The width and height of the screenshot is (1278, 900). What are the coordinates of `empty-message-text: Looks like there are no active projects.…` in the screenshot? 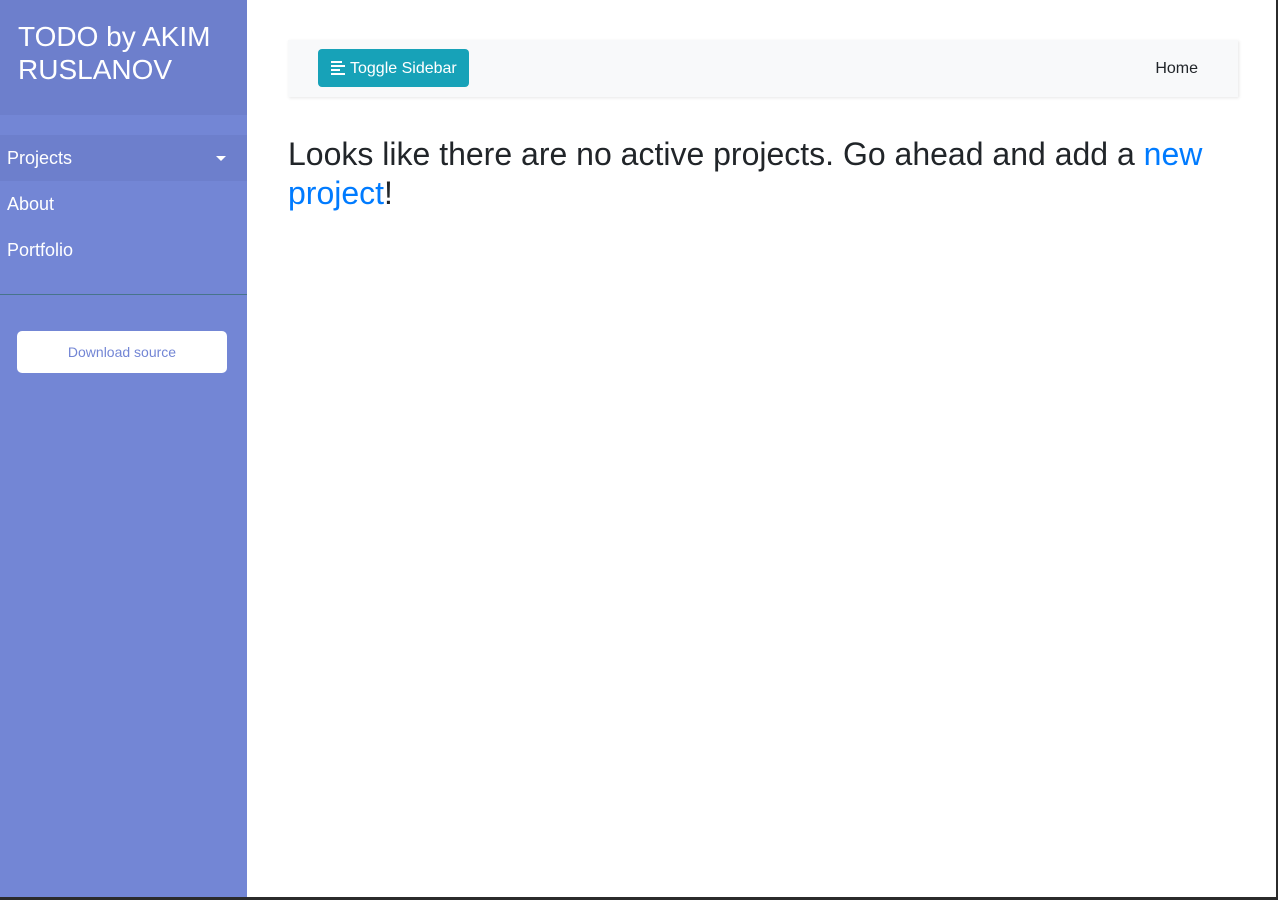 It's located at (716, 154).